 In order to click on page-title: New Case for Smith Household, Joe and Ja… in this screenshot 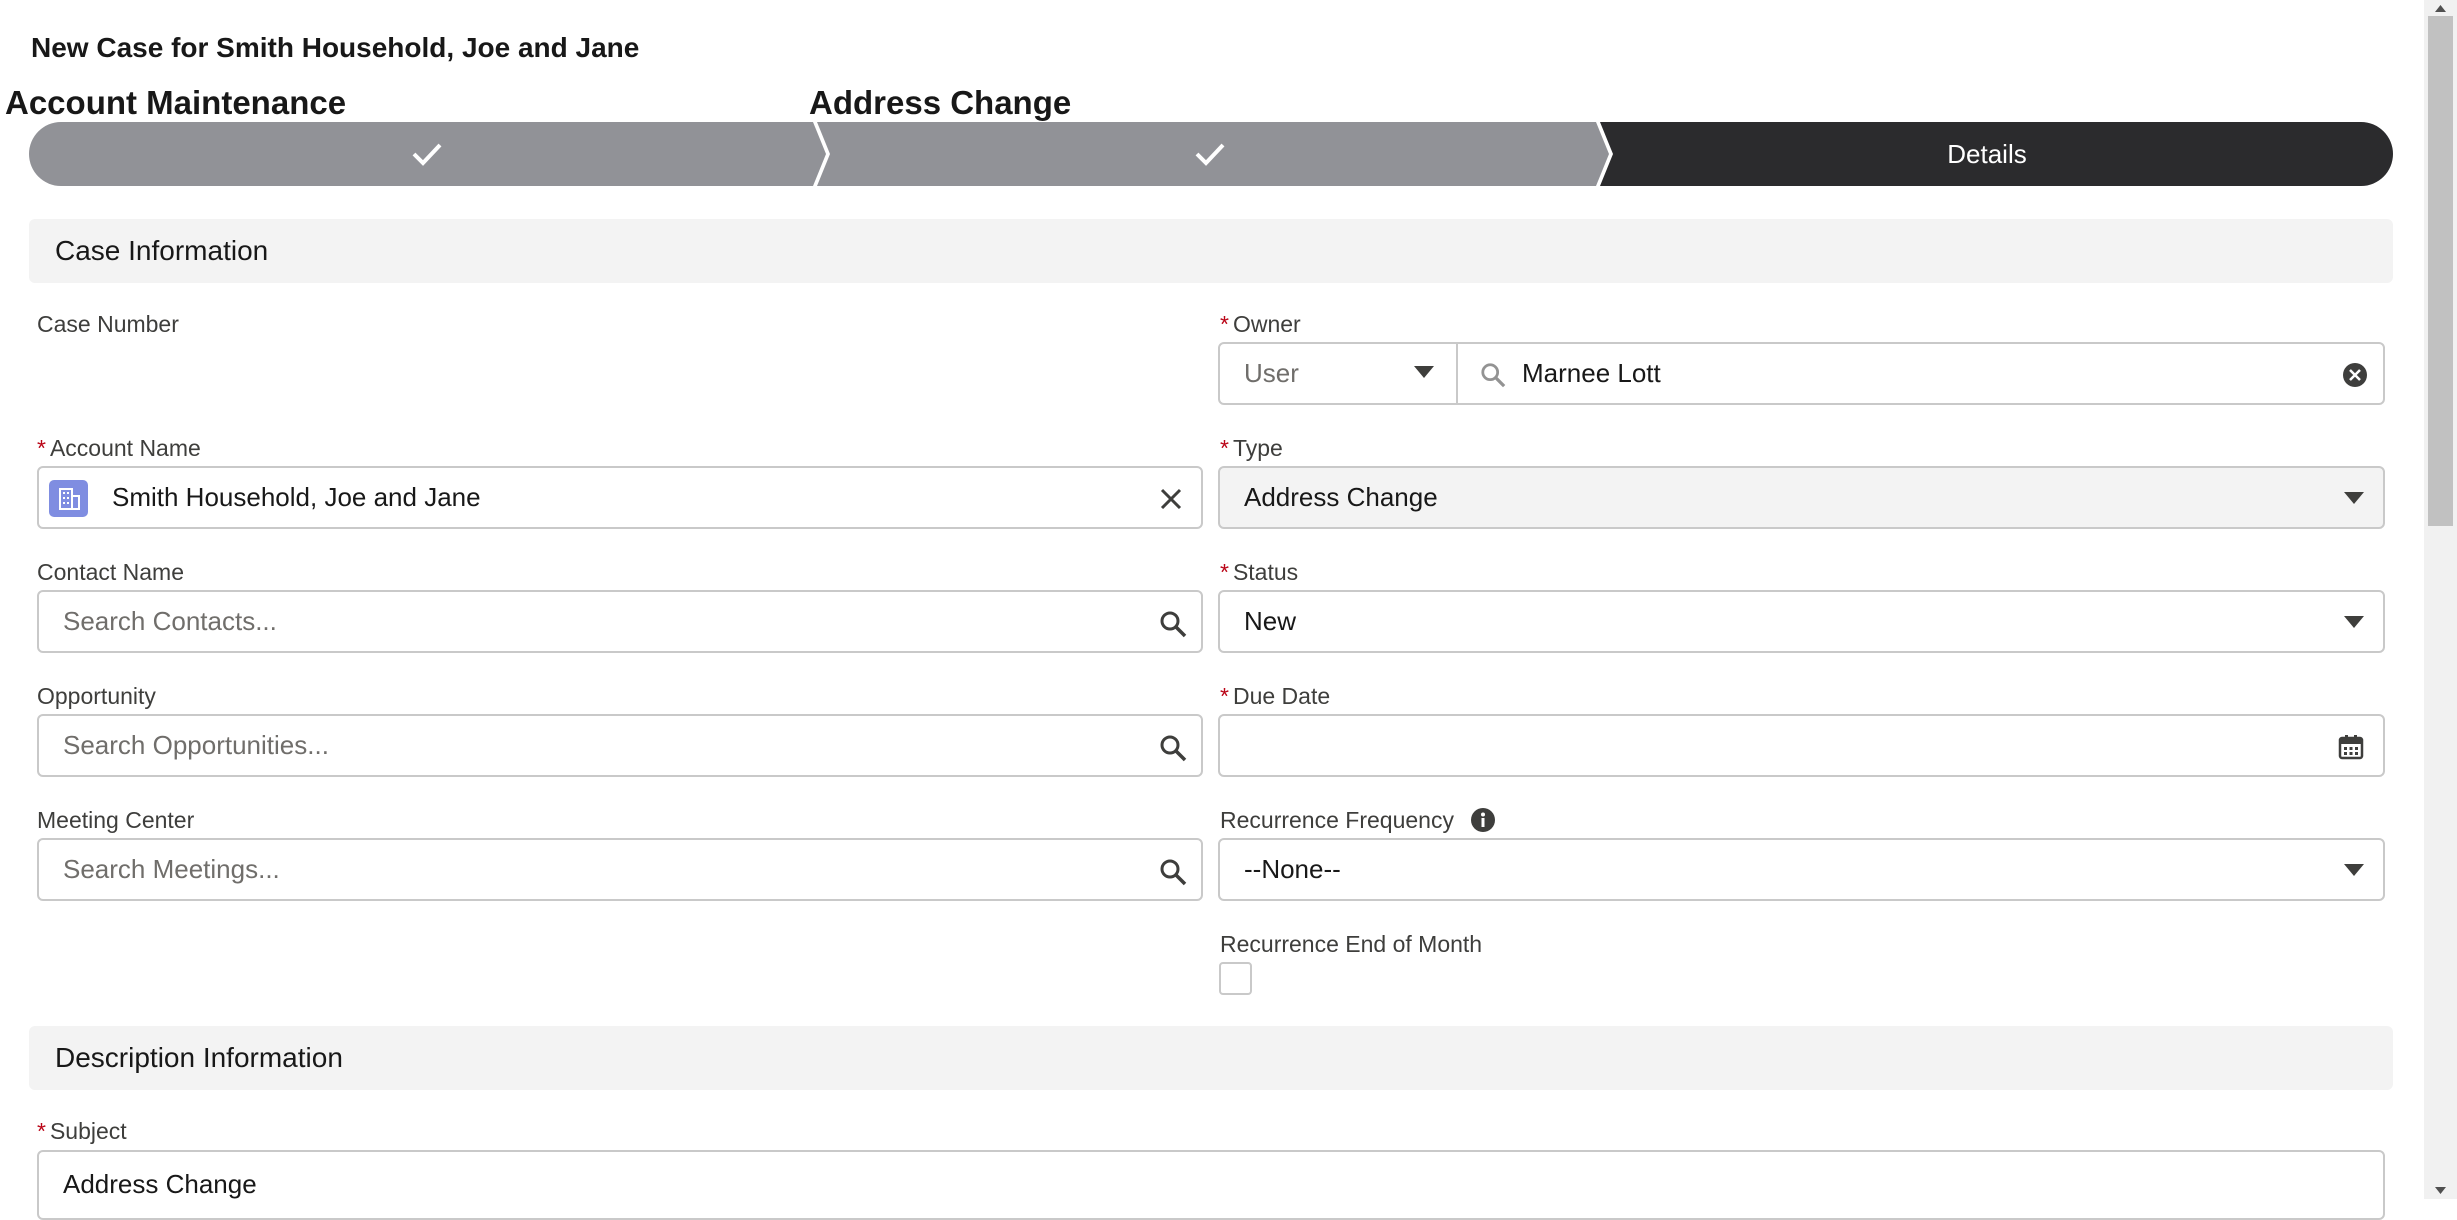, I will do `click(335, 47)`.